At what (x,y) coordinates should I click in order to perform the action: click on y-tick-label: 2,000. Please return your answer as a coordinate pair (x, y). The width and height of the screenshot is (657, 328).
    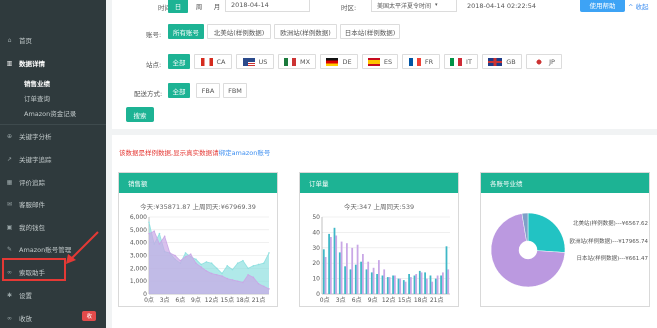
    Looking at the image, I should click on (138, 268).